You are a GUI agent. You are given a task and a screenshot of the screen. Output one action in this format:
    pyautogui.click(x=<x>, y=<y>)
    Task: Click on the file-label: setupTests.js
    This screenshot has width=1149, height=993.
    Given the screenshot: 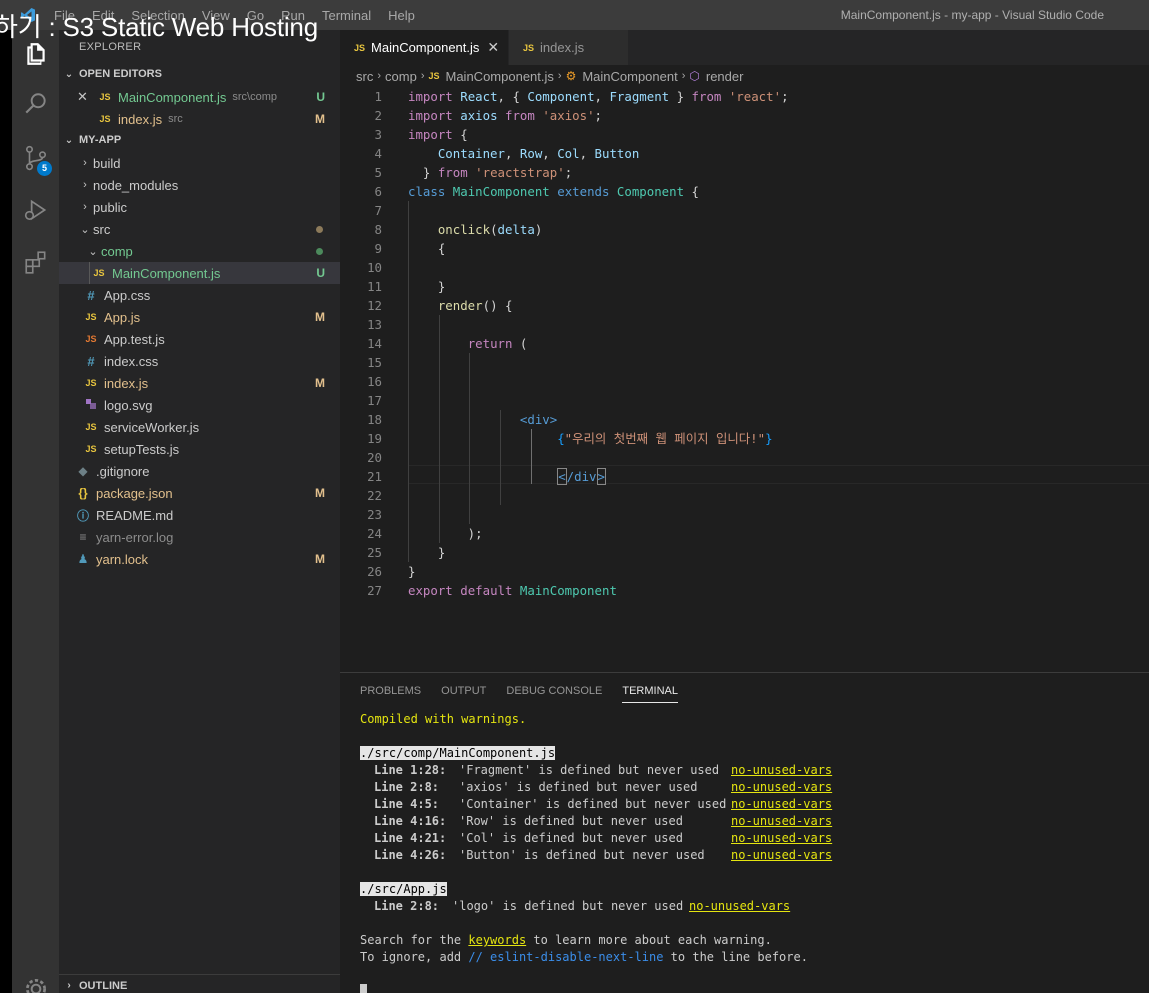 What is the action you would take?
    pyautogui.click(x=142, y=449)
    